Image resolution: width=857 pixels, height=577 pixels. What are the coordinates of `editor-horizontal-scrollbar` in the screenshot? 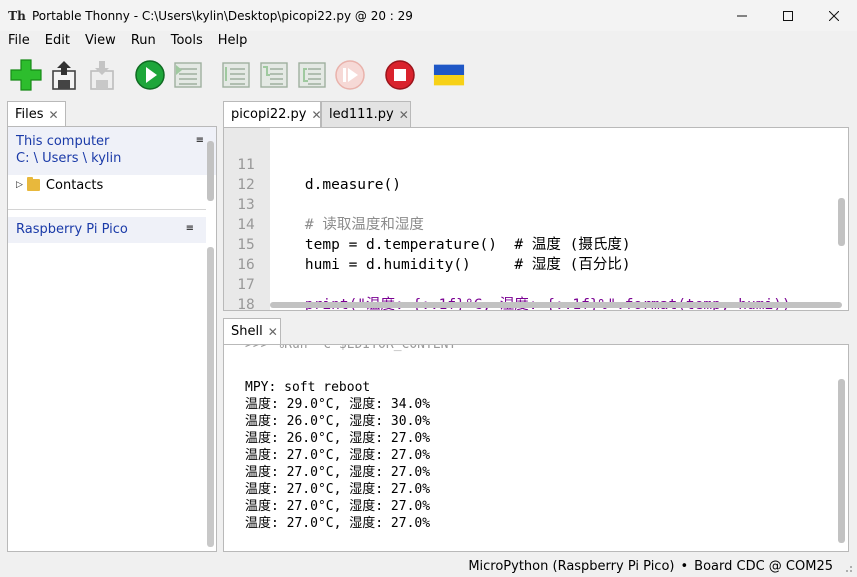 It's located at (556, 305).